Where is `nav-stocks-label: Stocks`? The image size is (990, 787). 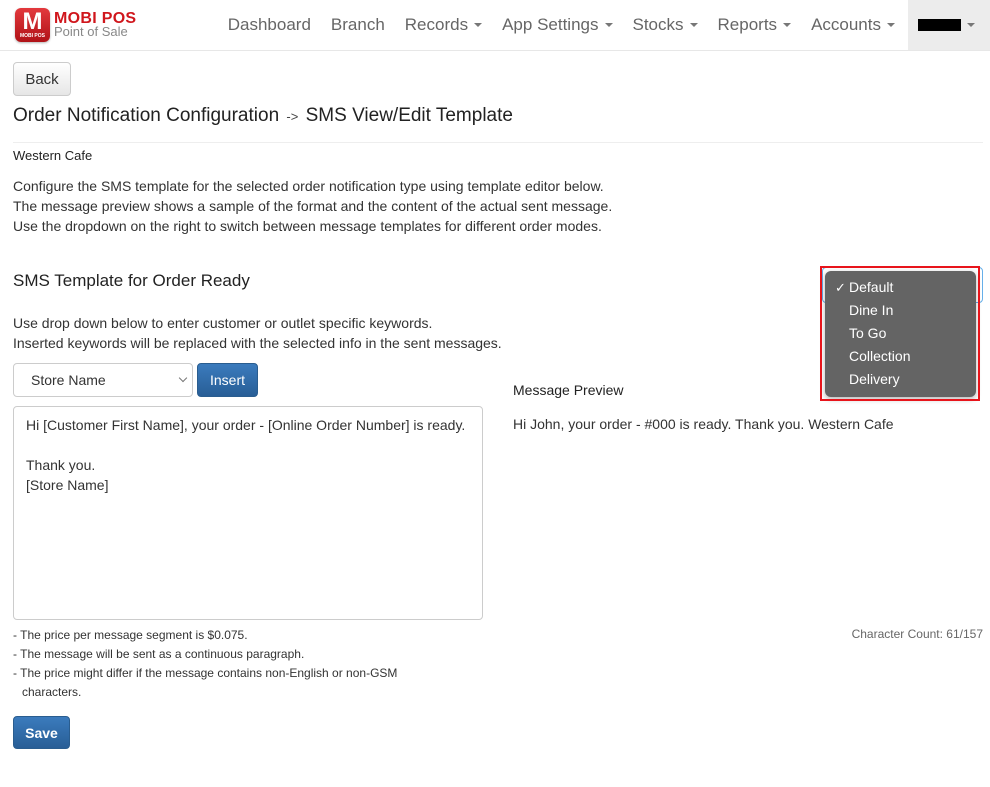 nav-stocks-label: Stocks is located at coordinates (658, 24).